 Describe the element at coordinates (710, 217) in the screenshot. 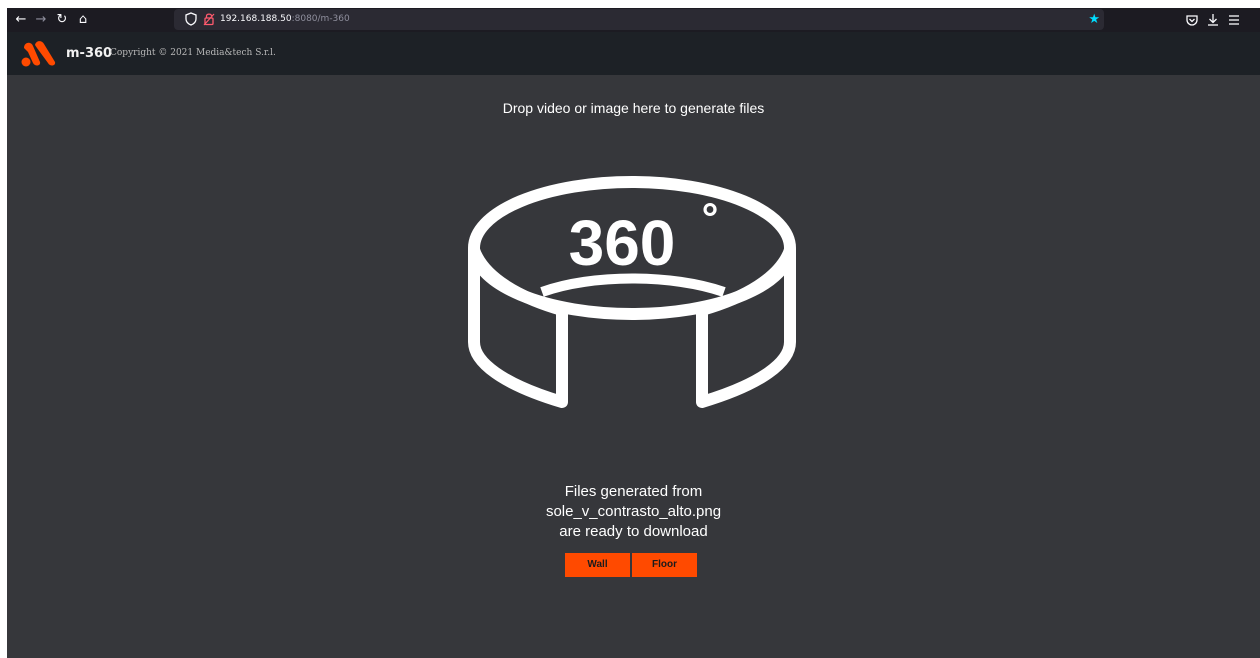

I see `degree-symbol: °` at that location.